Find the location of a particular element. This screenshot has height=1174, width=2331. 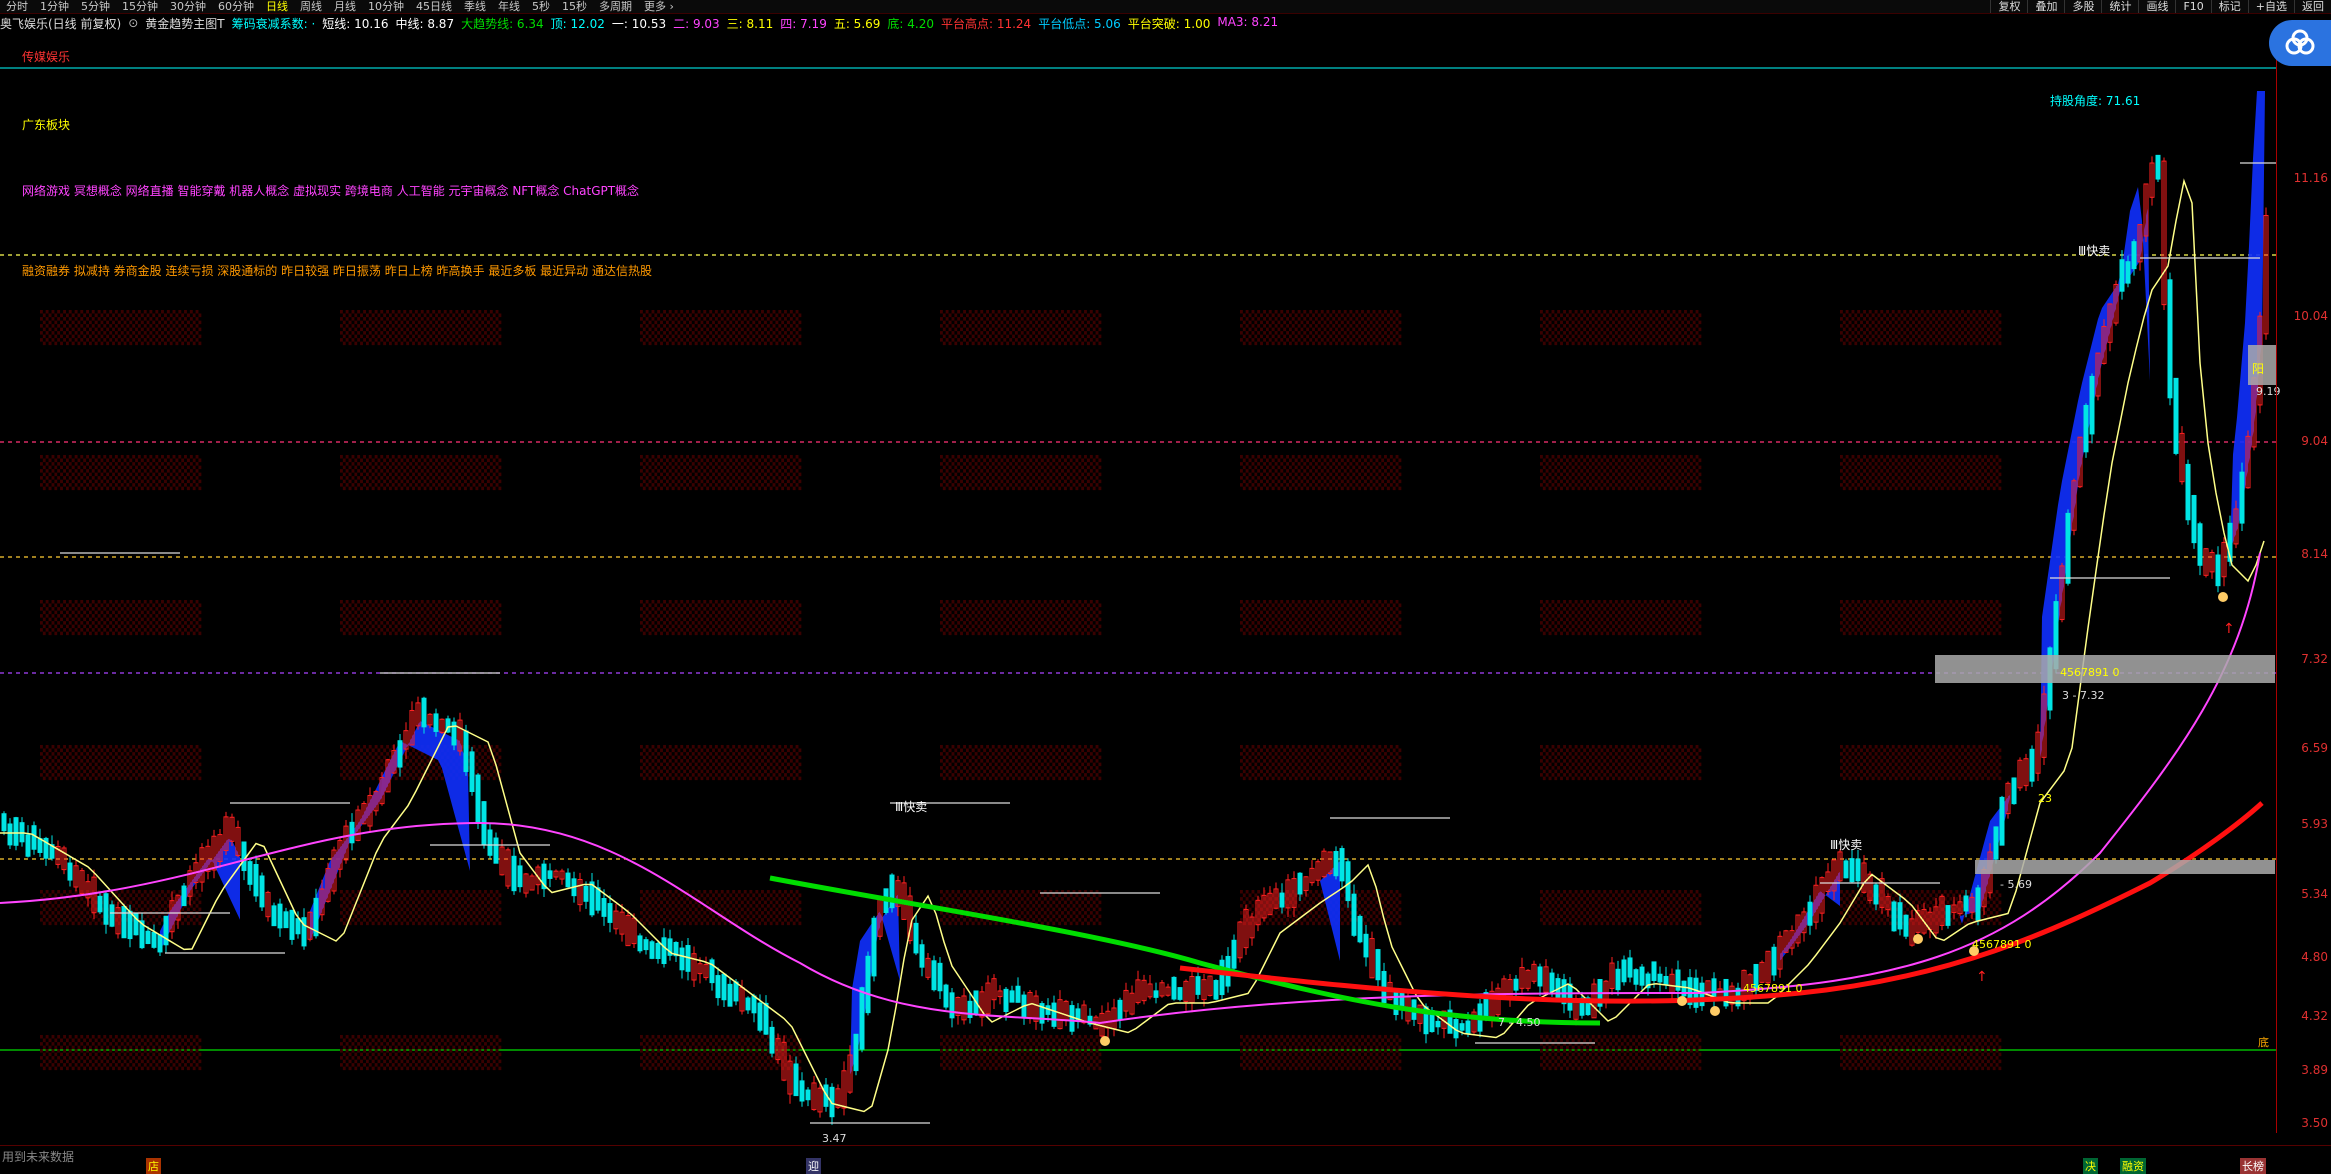

indicator-name: 黄金趋势主图T is located at coordinates (184, 23).